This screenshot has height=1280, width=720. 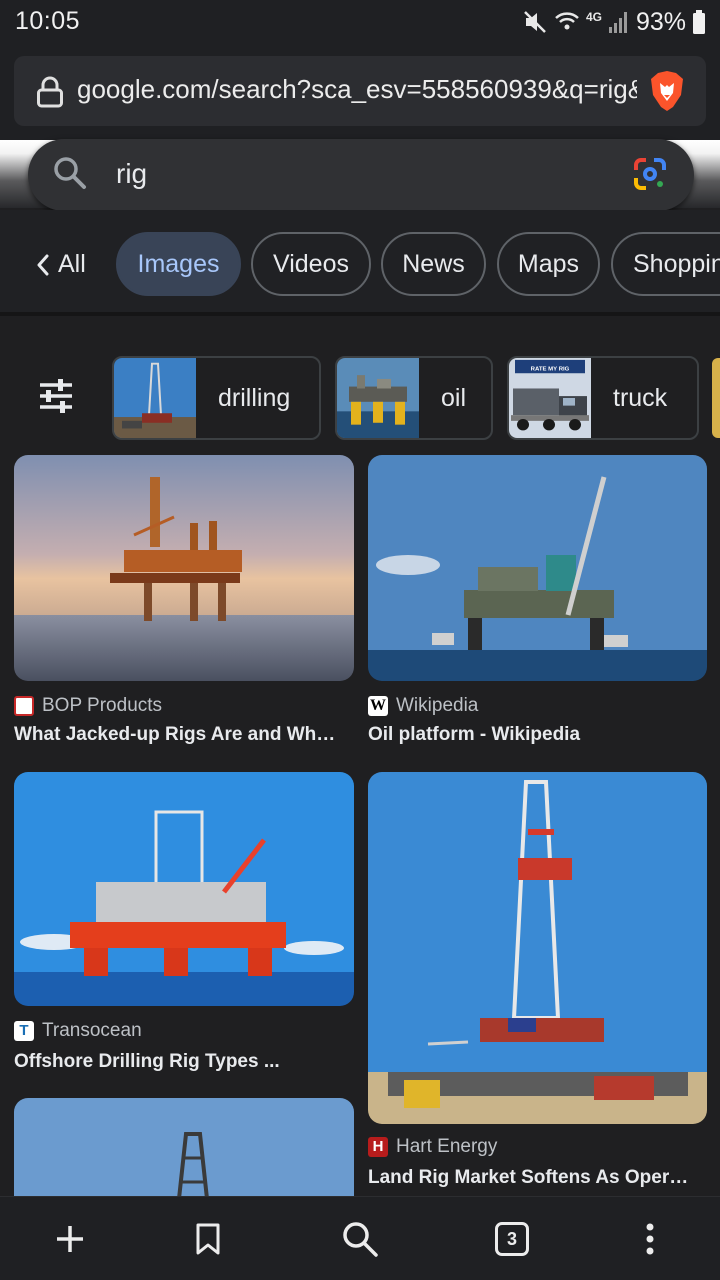 I want to click on result-image-land-rig, so click(x=537, y=948).